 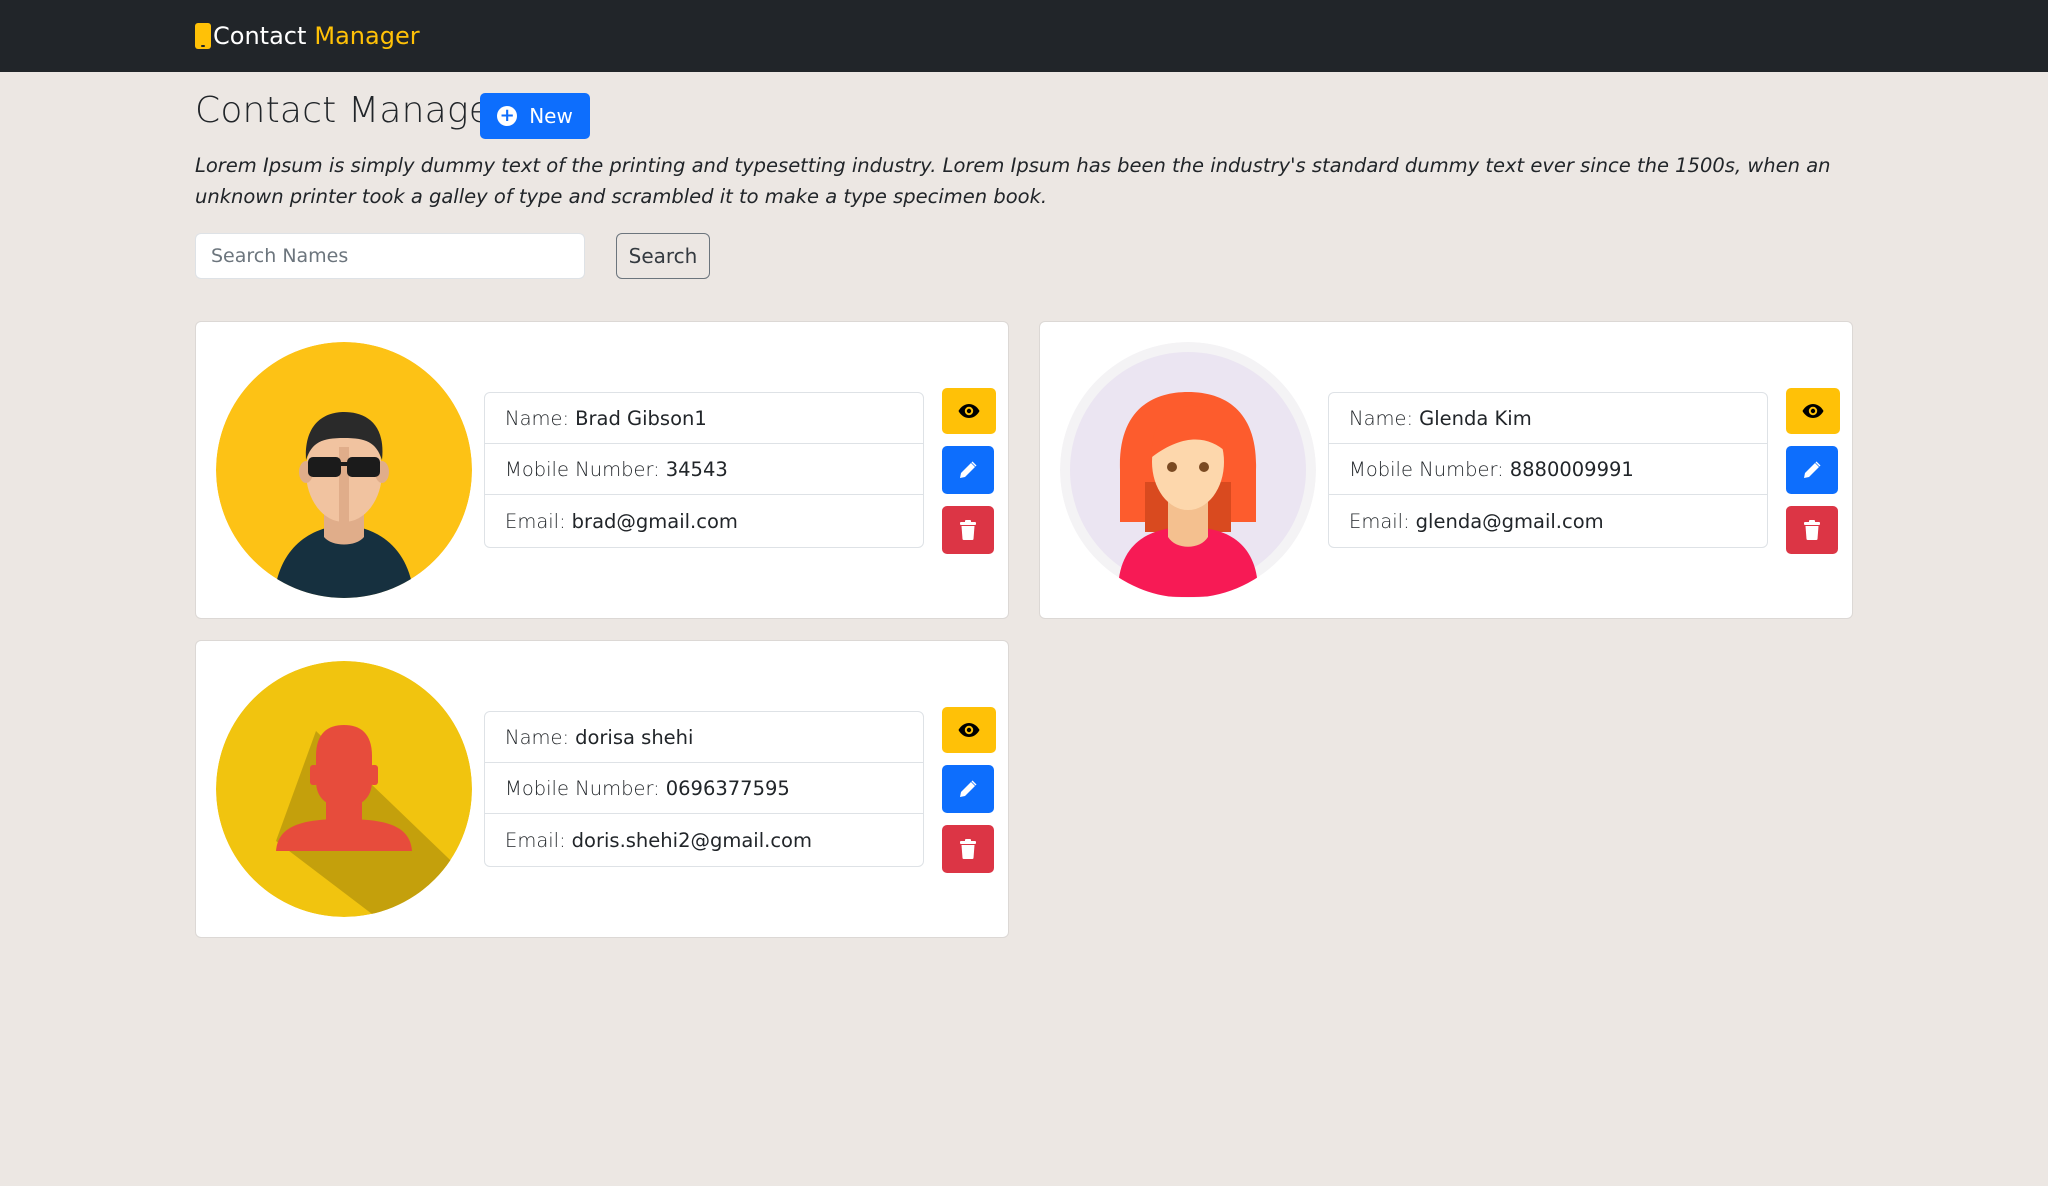 I want to click on brand-word-contact: Contact, so click(x=260, y=36).